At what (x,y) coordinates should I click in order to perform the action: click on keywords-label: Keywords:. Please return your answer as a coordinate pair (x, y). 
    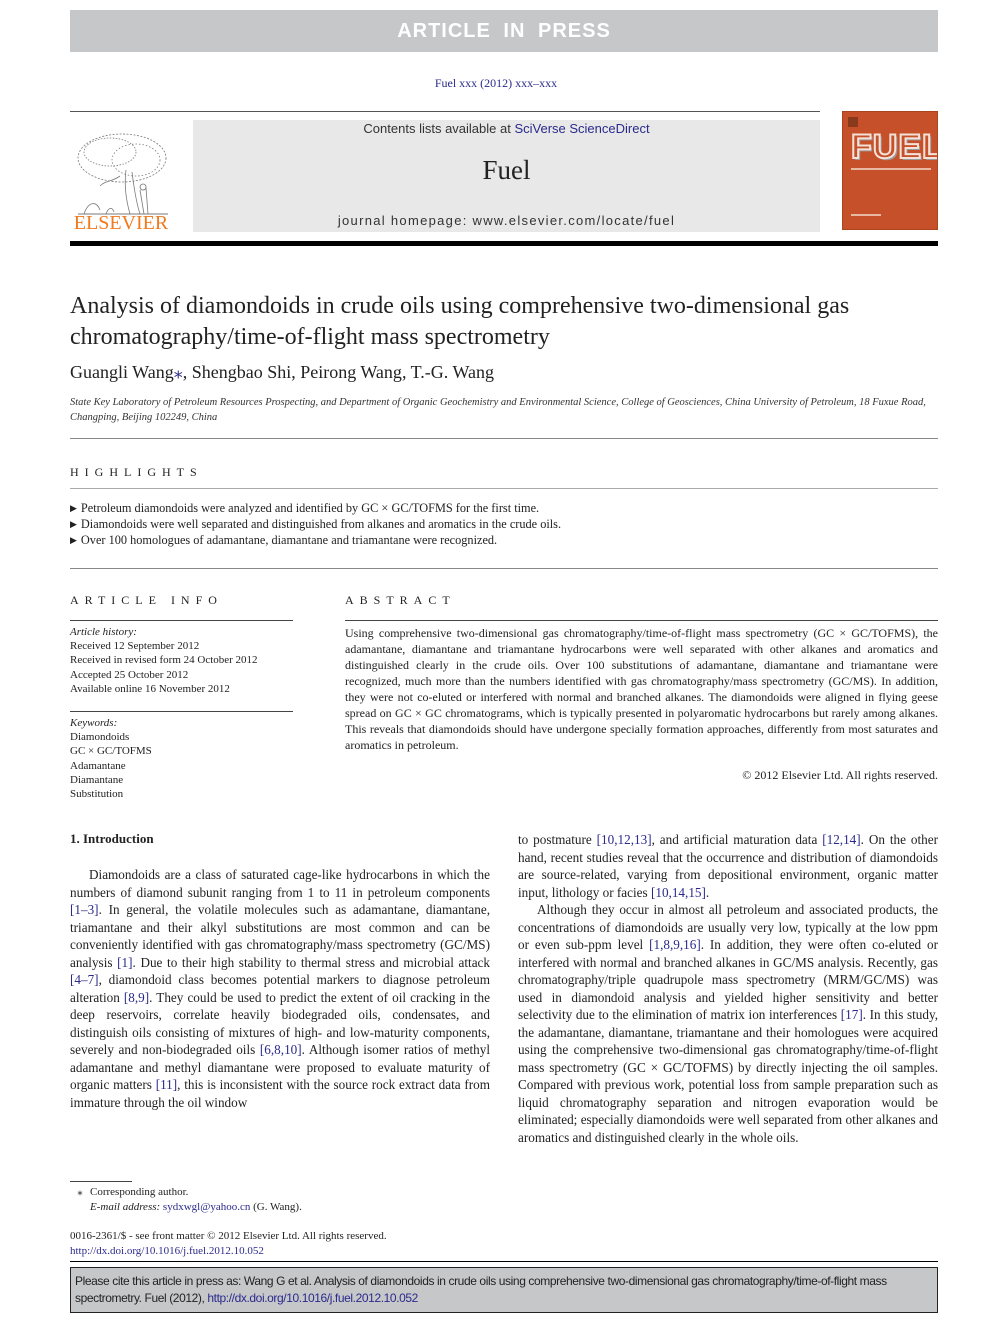
    Looking at the image, I should click on (94, 723).